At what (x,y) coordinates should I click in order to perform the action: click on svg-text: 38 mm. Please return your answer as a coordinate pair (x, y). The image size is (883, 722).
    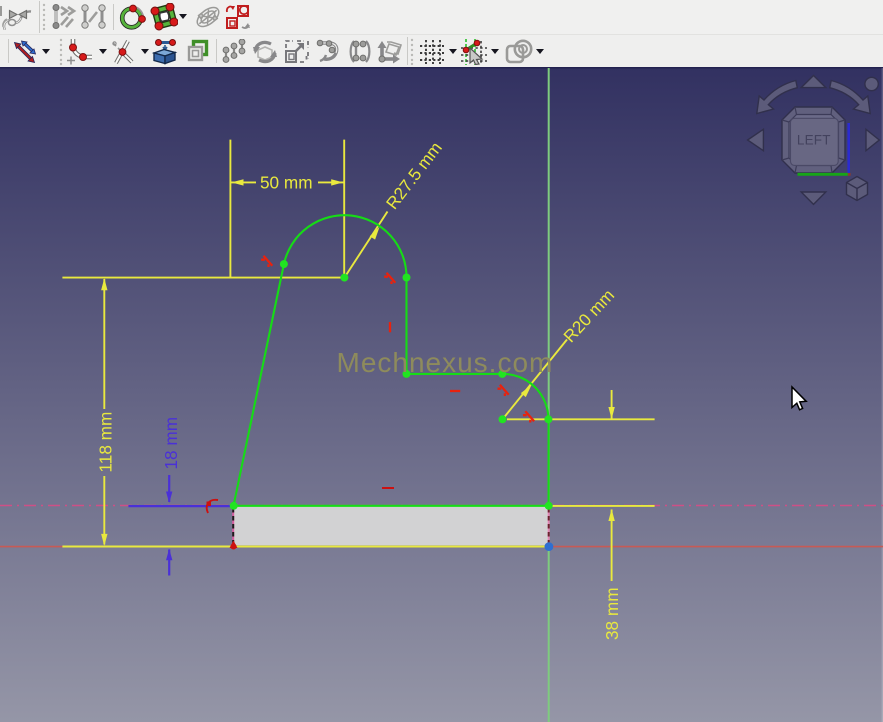
    Looking at the image, I should click on (612, 613).